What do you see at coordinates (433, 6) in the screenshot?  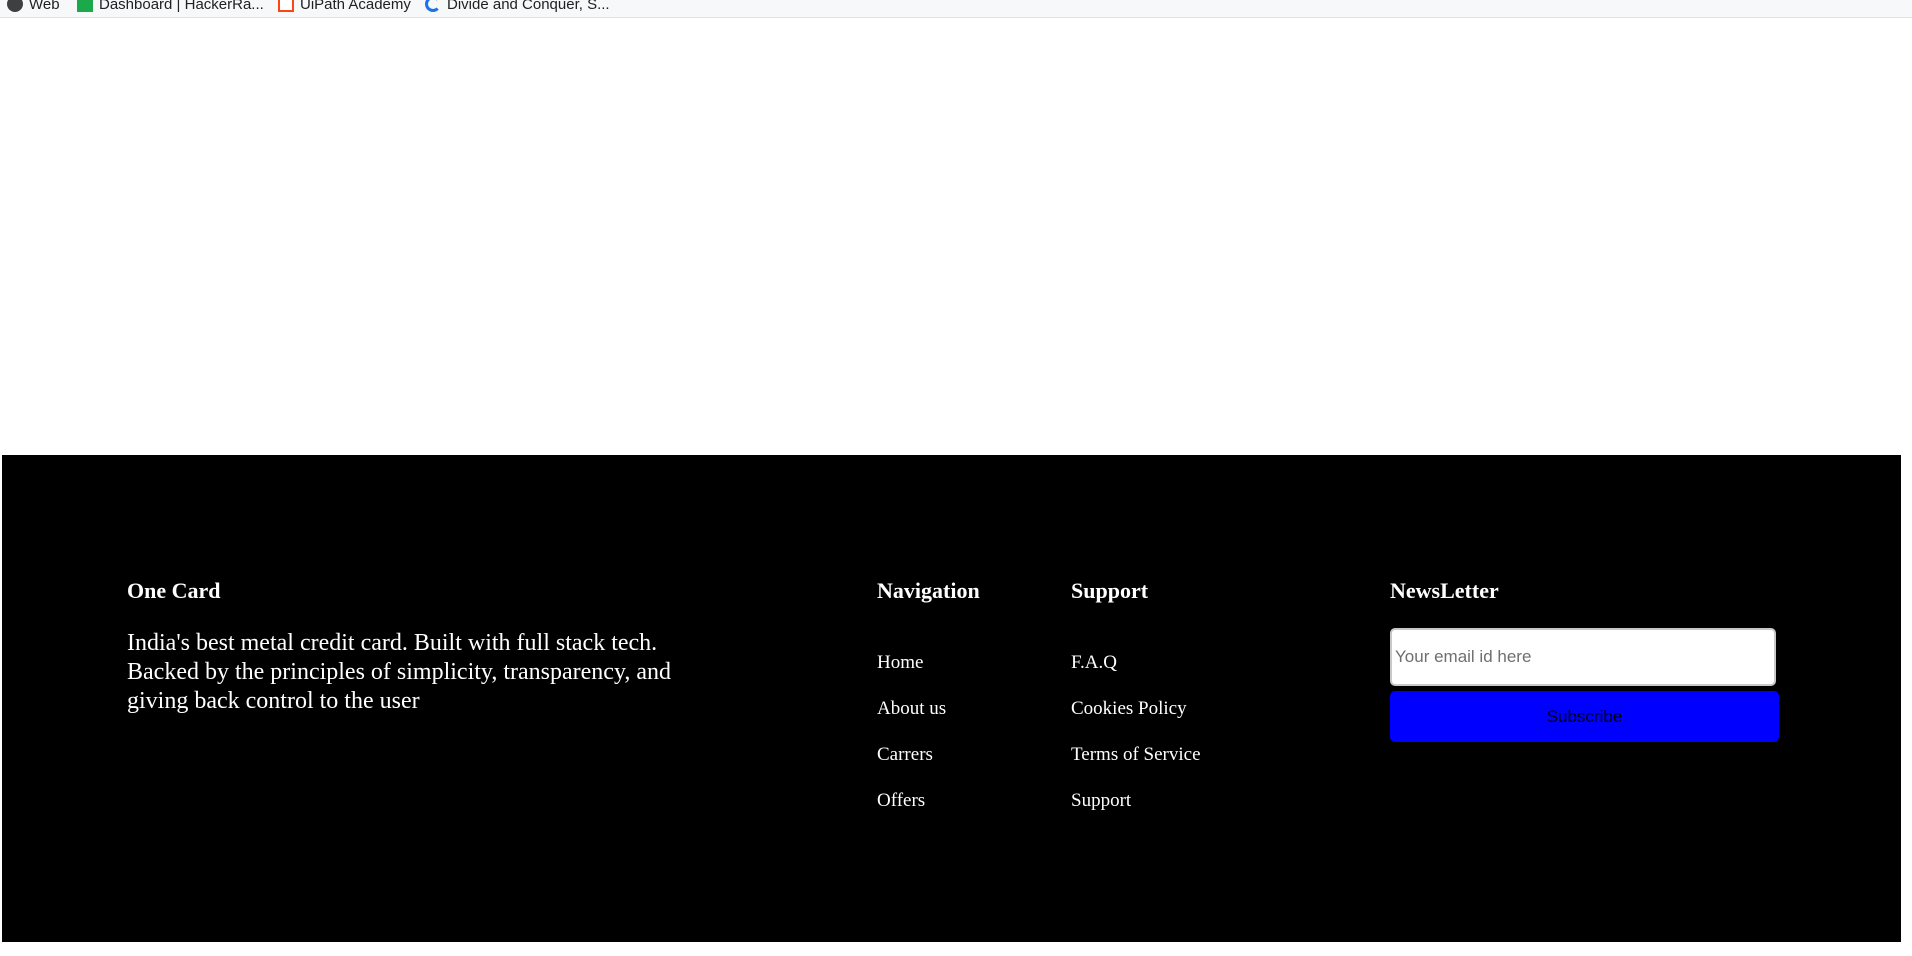 I see `google-icon` at bounding box center [433, 6].